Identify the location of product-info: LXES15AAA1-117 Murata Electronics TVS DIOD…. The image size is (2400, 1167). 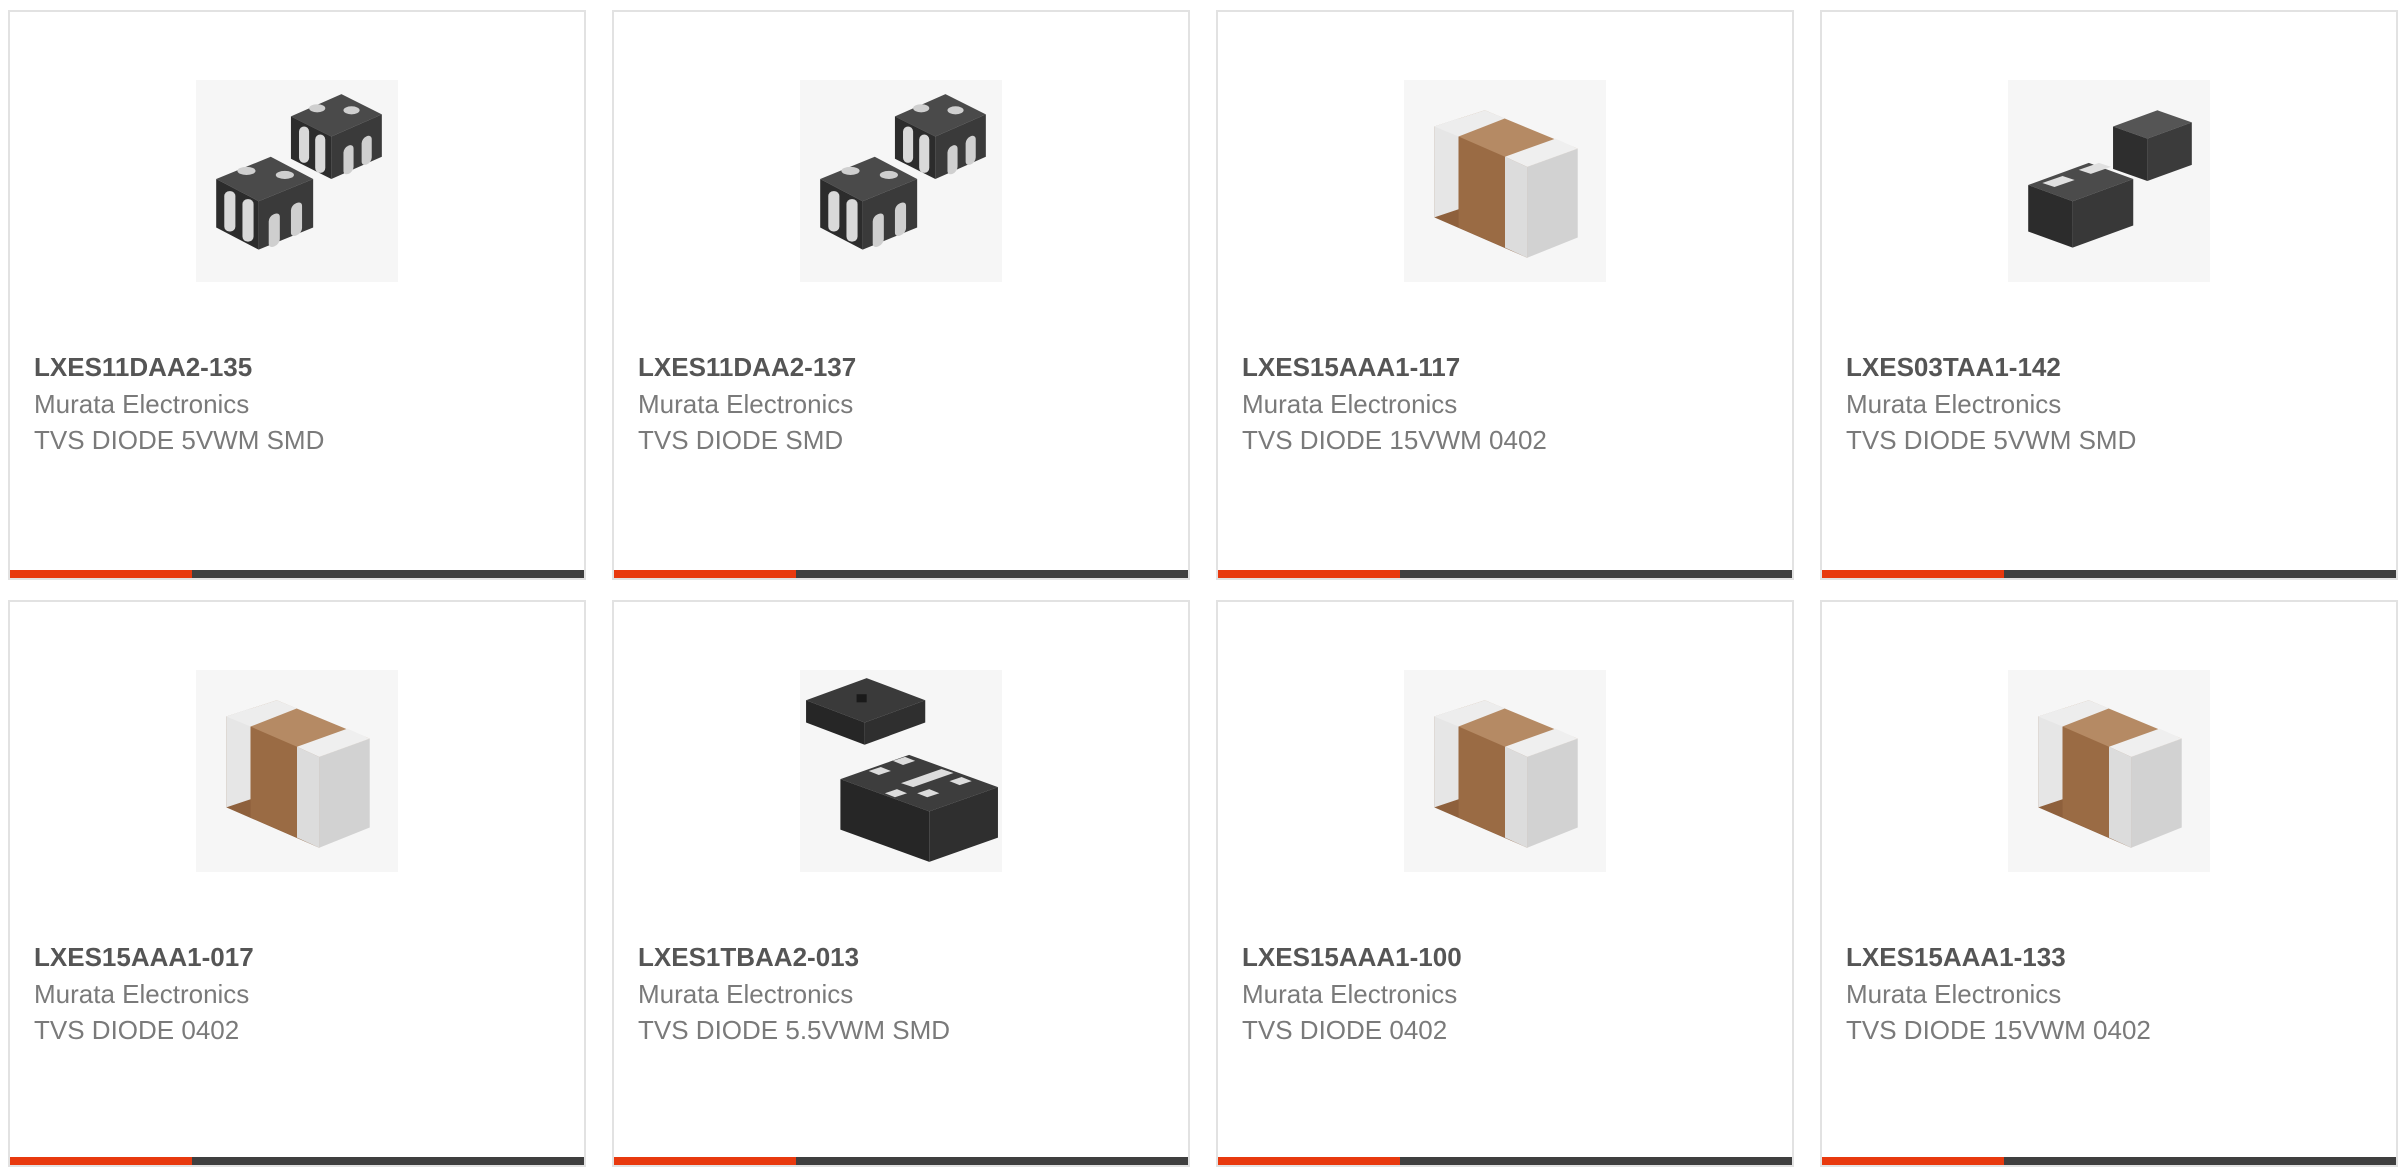
(1505, 403).